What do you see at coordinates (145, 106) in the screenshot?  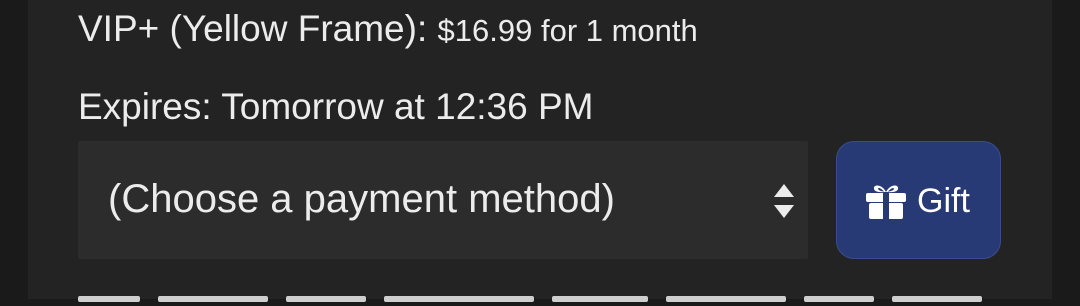 I see `expires-label: Expires:` at bounding box center [145, 106].